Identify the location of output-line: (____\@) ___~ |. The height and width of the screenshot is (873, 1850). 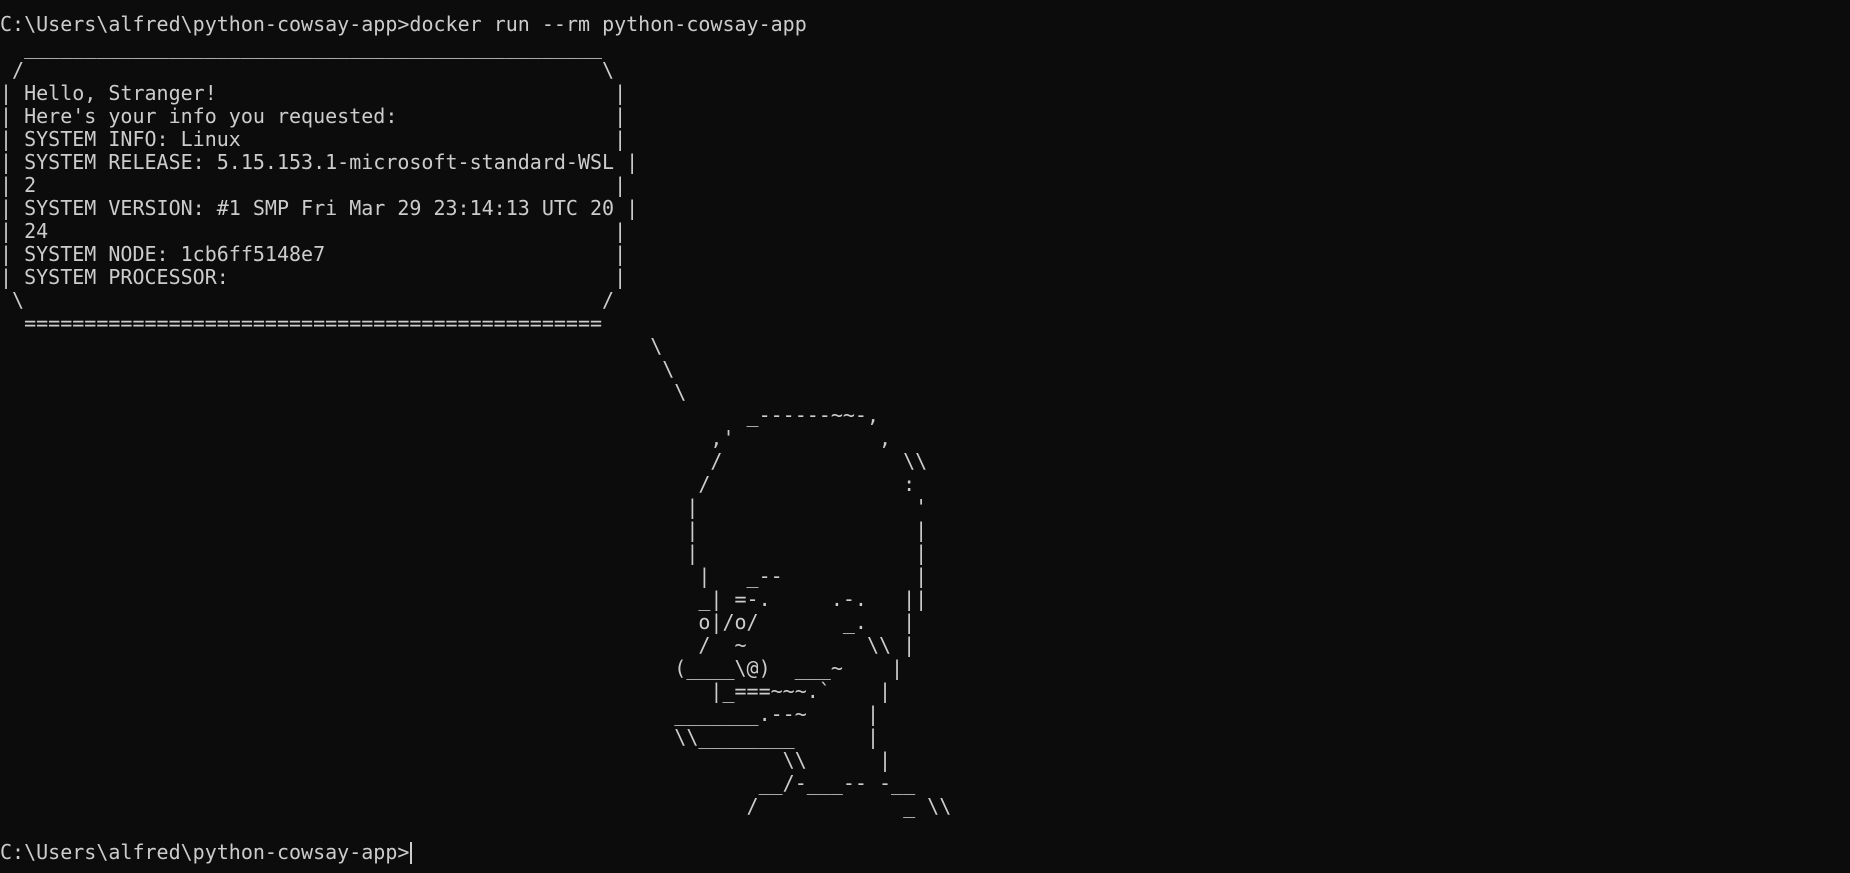
(452, 668).